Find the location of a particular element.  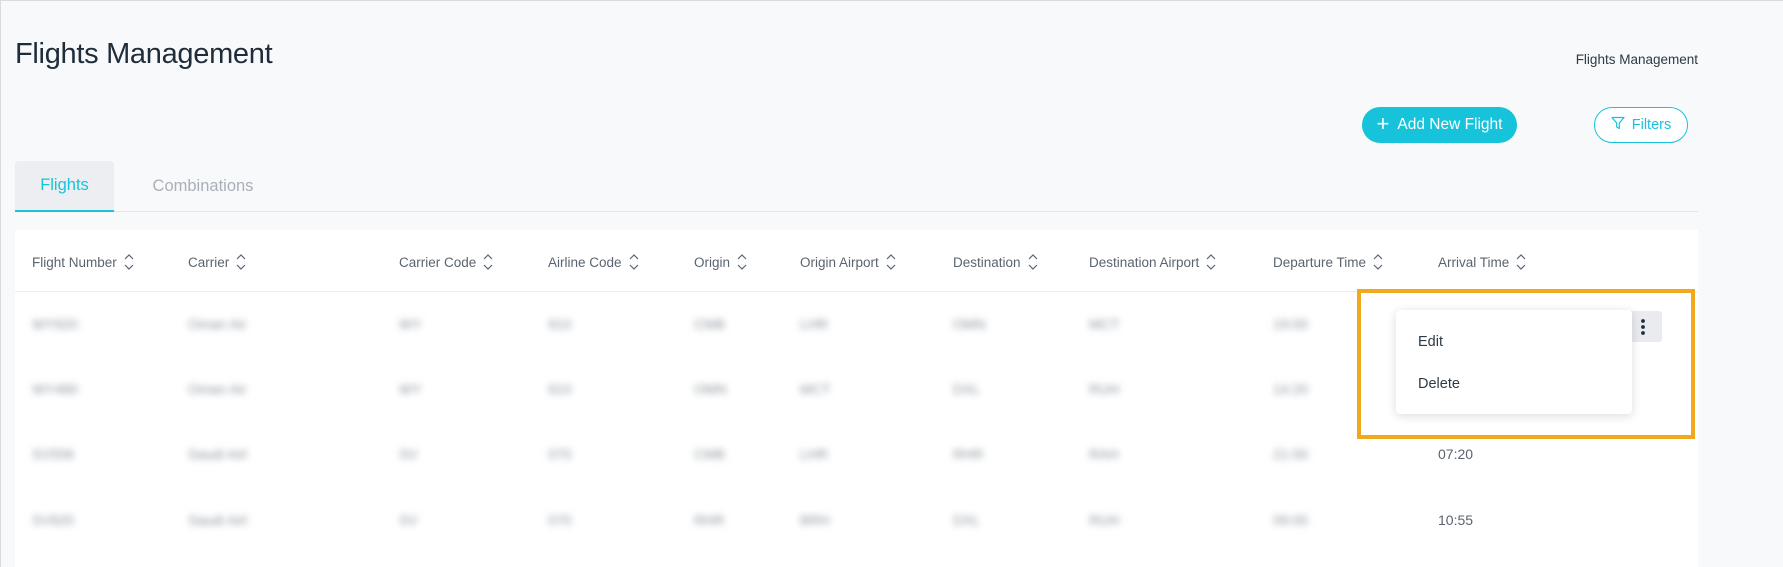

page-title: Flights Management is located at coordinates (144, 54).